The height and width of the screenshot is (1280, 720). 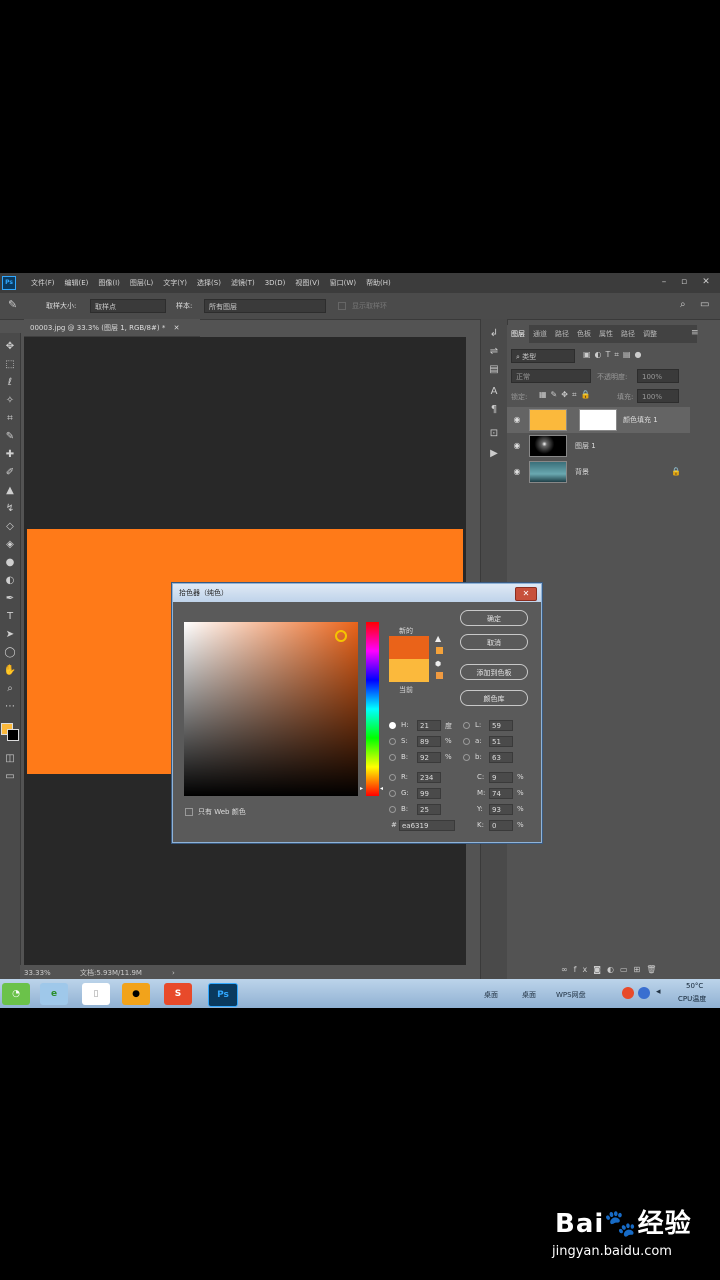 What do you see at coordinates (378, 283) in the screenshot?
I see `menu-help: 帮助(H)` at bounding box center [378, 283].